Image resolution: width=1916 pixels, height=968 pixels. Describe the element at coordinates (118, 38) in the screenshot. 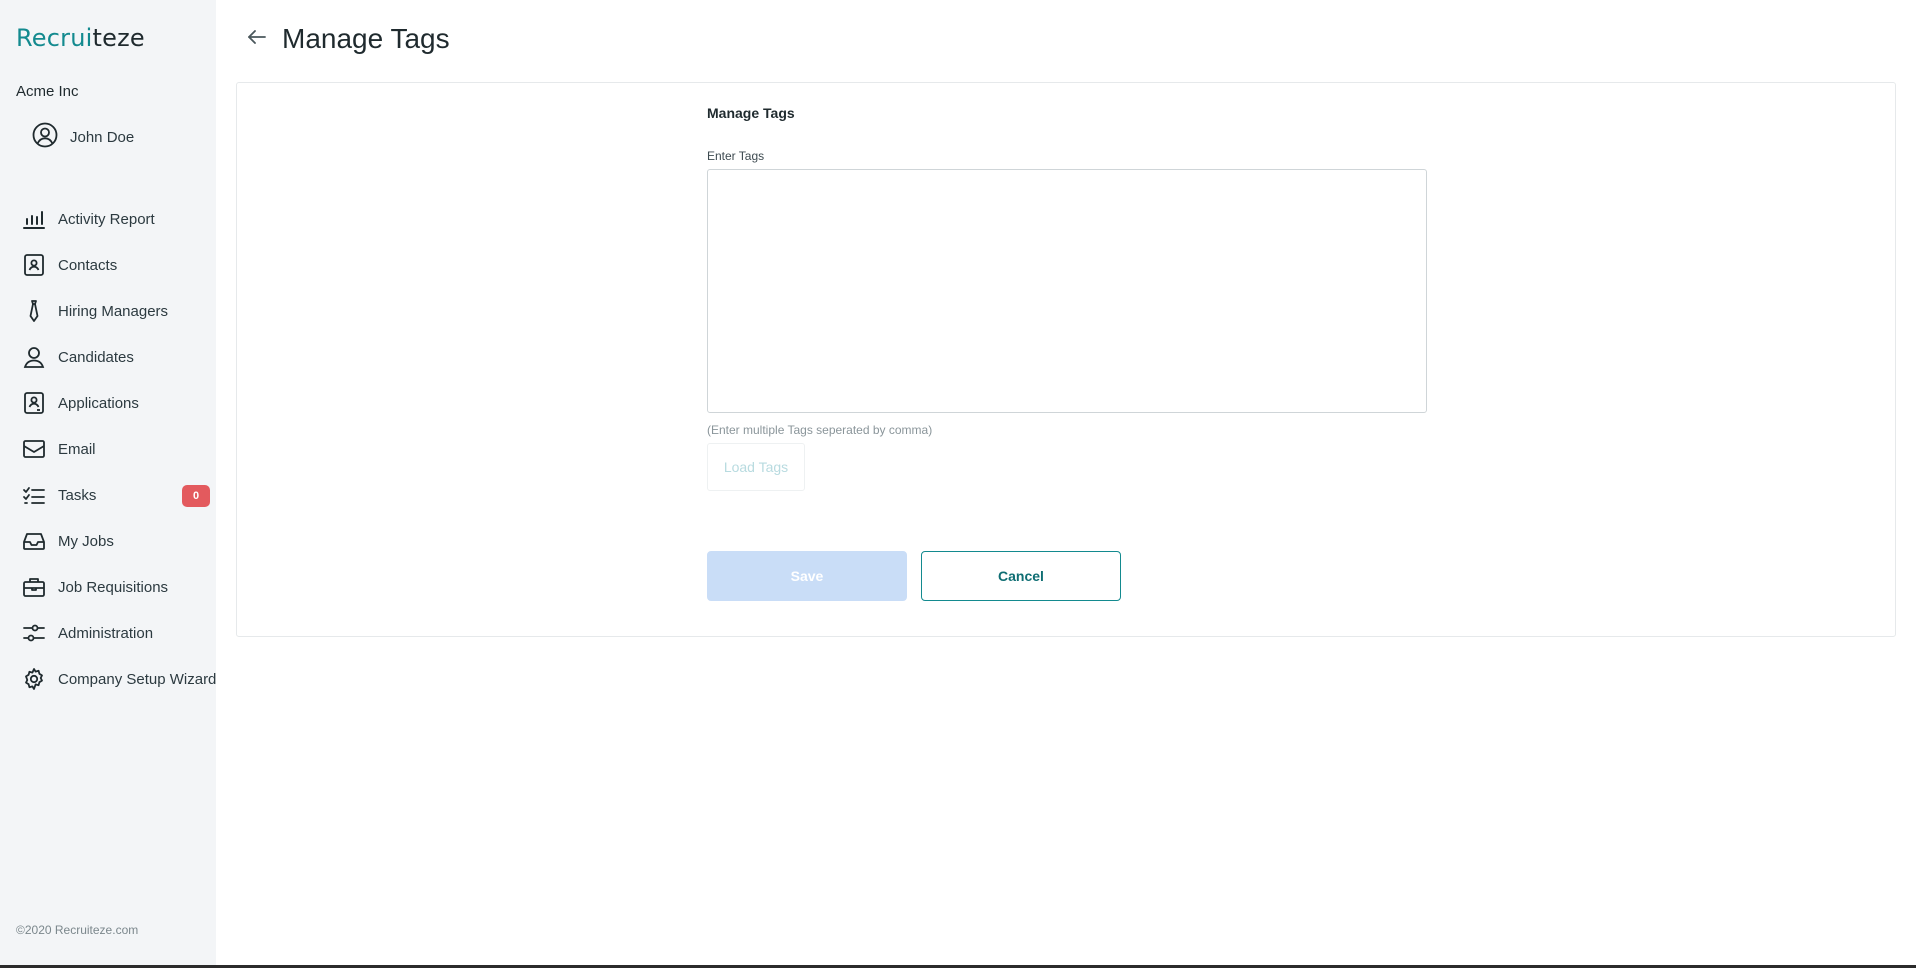

I see `logo-part-2: teze` at that location.